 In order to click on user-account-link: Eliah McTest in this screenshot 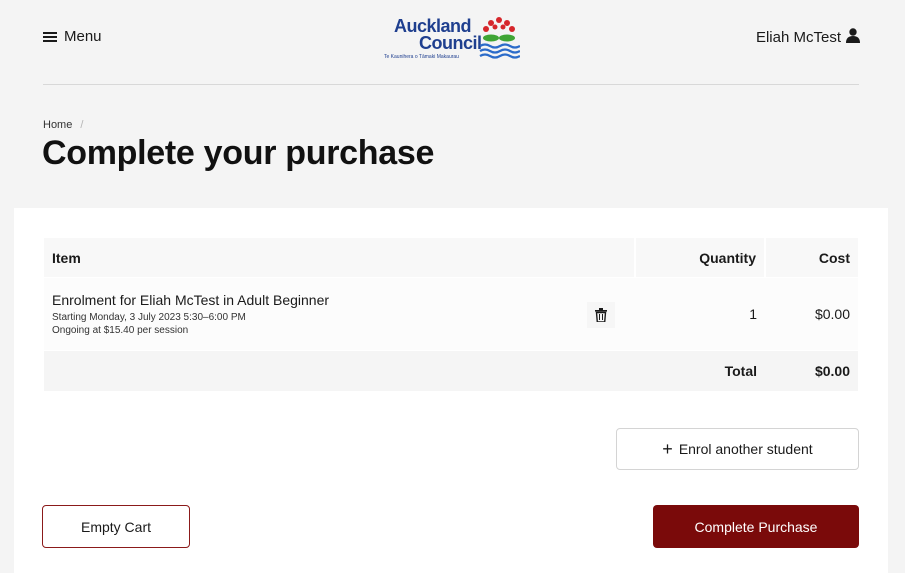, I will do `click(808, 37)`.